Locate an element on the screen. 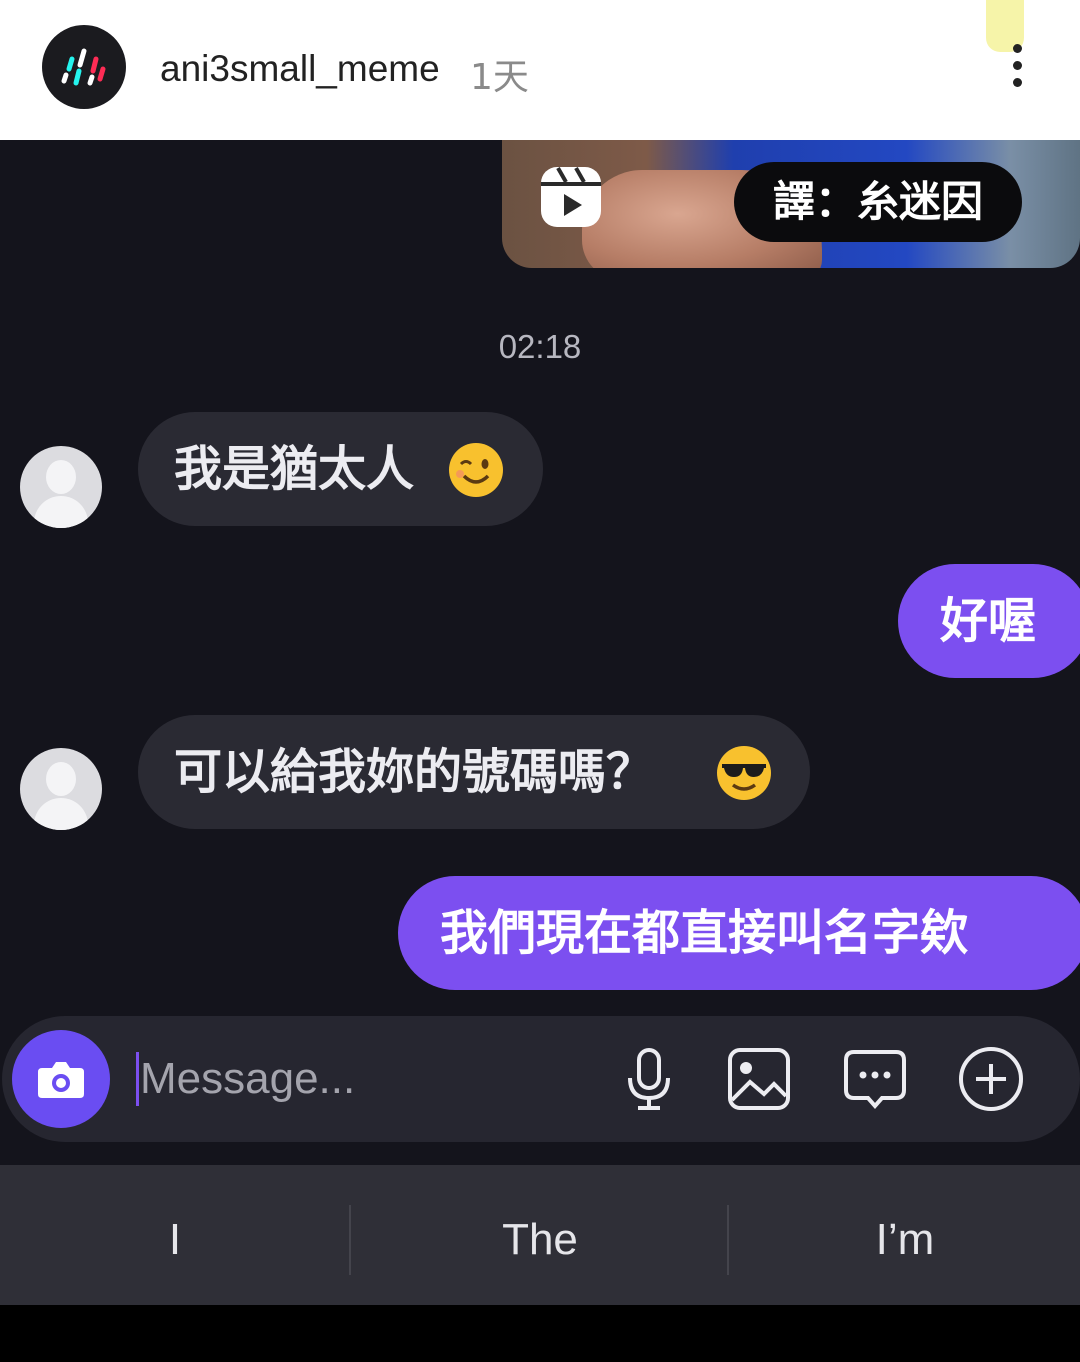  message-input is located at coordinates (350, 1079).